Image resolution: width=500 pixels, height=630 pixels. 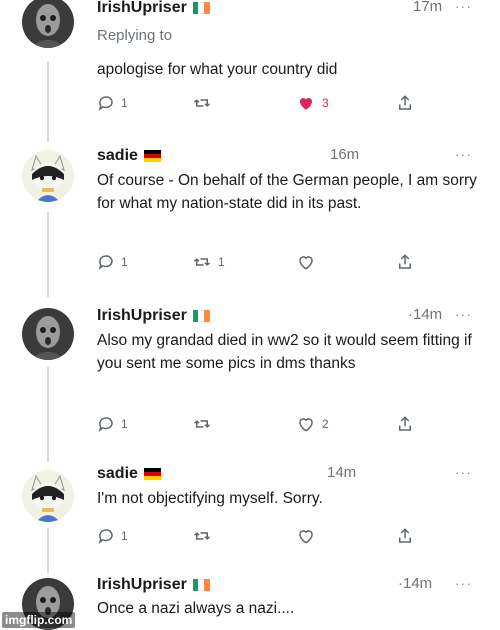 I want to click on tweet-actions: 1 1, so click(x=262, y=264).